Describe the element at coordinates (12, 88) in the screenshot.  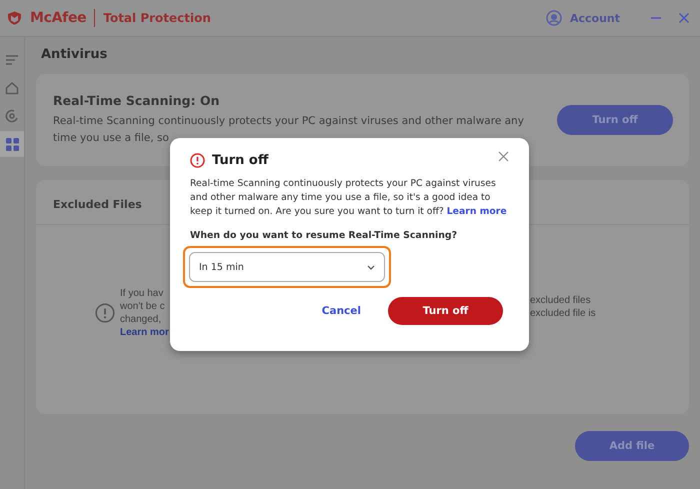
I see `home-icon` at that location.